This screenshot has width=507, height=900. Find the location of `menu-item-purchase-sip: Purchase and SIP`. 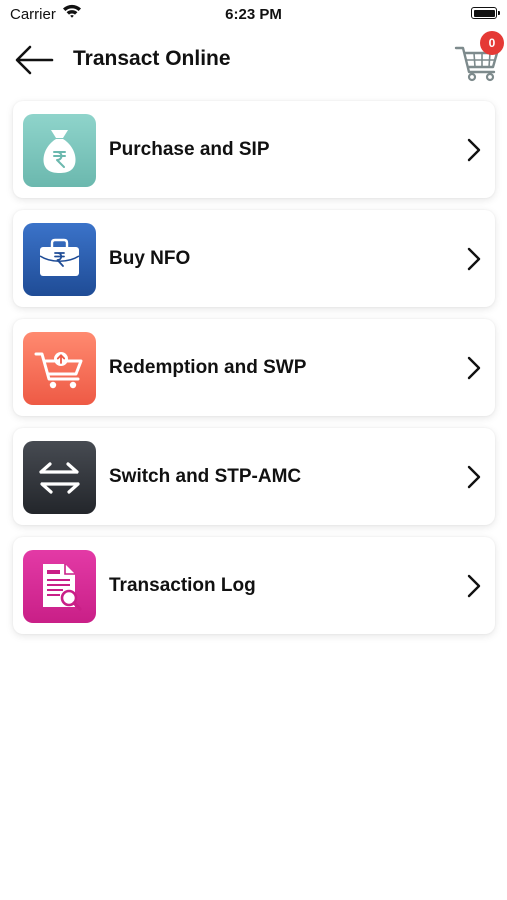

menu-item-purchase-sip: Purchase and SIP is located at coordinates (254, 149).